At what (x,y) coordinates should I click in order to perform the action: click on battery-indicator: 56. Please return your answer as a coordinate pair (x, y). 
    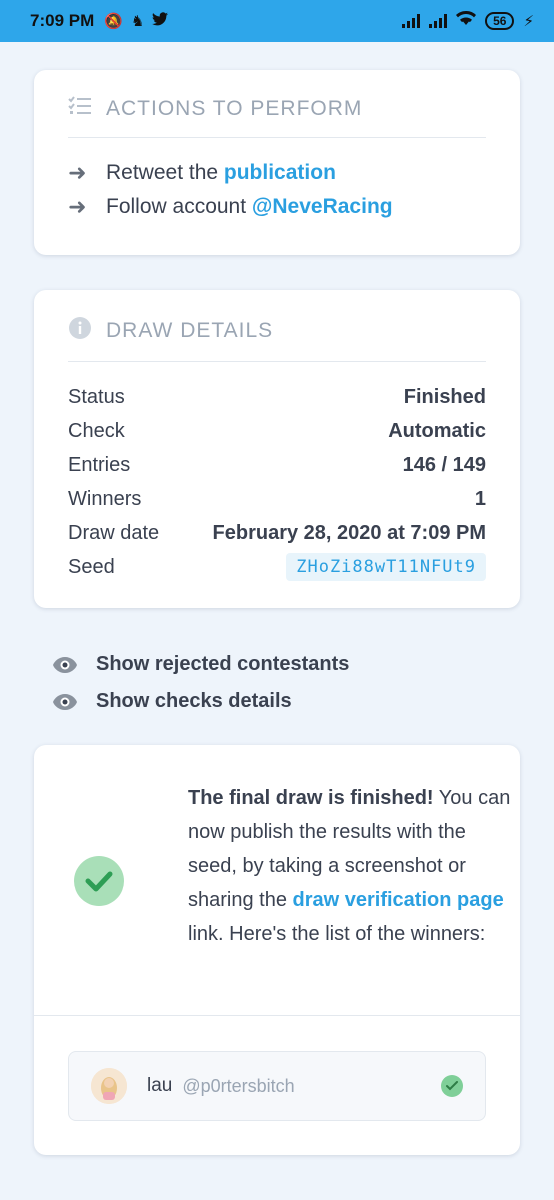
    Looking at the image, I should click on (500, 21).